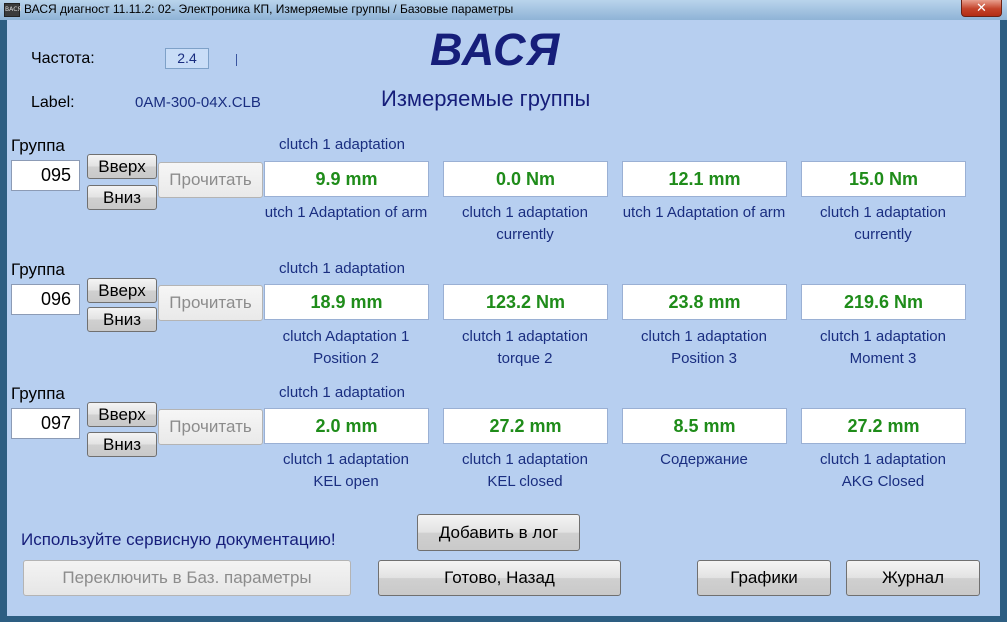 The width and height of the screenshot is (1007, 622). Describe the element at coordinates (883, 224) in the screenshot. I see `field-description-4: clutch 1 adaptation currently` at that location.